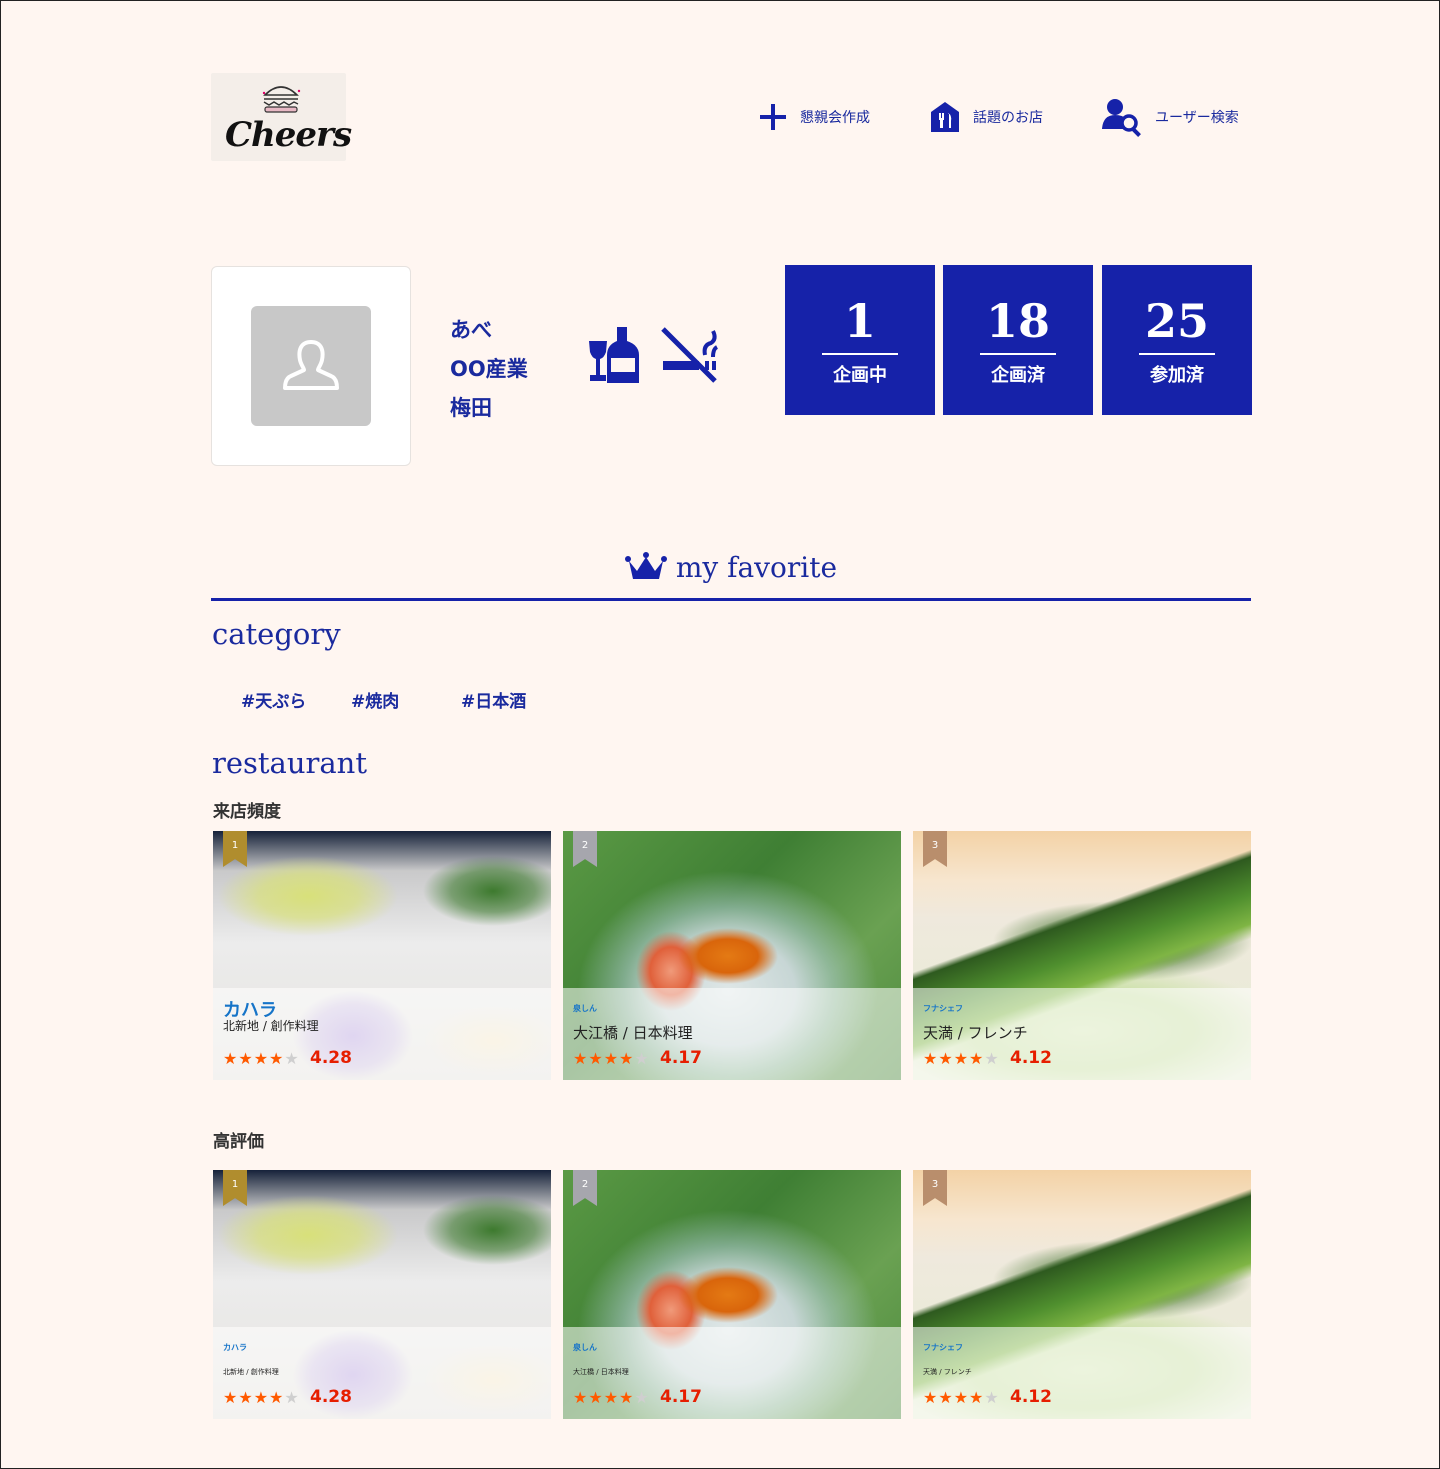 The height and width of the screenshot is (1469, 1440). I want to click on nav-create-party-label: 懇親会作成, so click(835, 118).